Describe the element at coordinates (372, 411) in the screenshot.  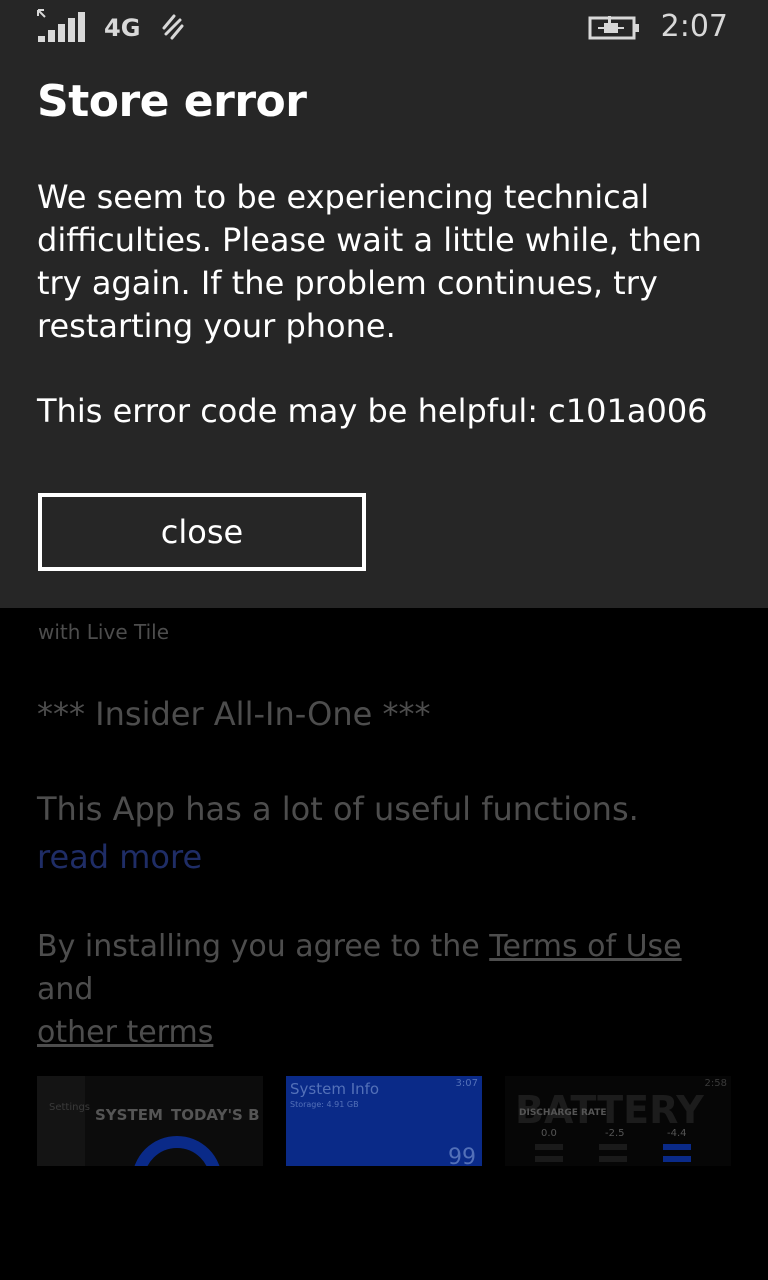
I see `error-code-text: This error code may be helpful: c101a006` at that location.